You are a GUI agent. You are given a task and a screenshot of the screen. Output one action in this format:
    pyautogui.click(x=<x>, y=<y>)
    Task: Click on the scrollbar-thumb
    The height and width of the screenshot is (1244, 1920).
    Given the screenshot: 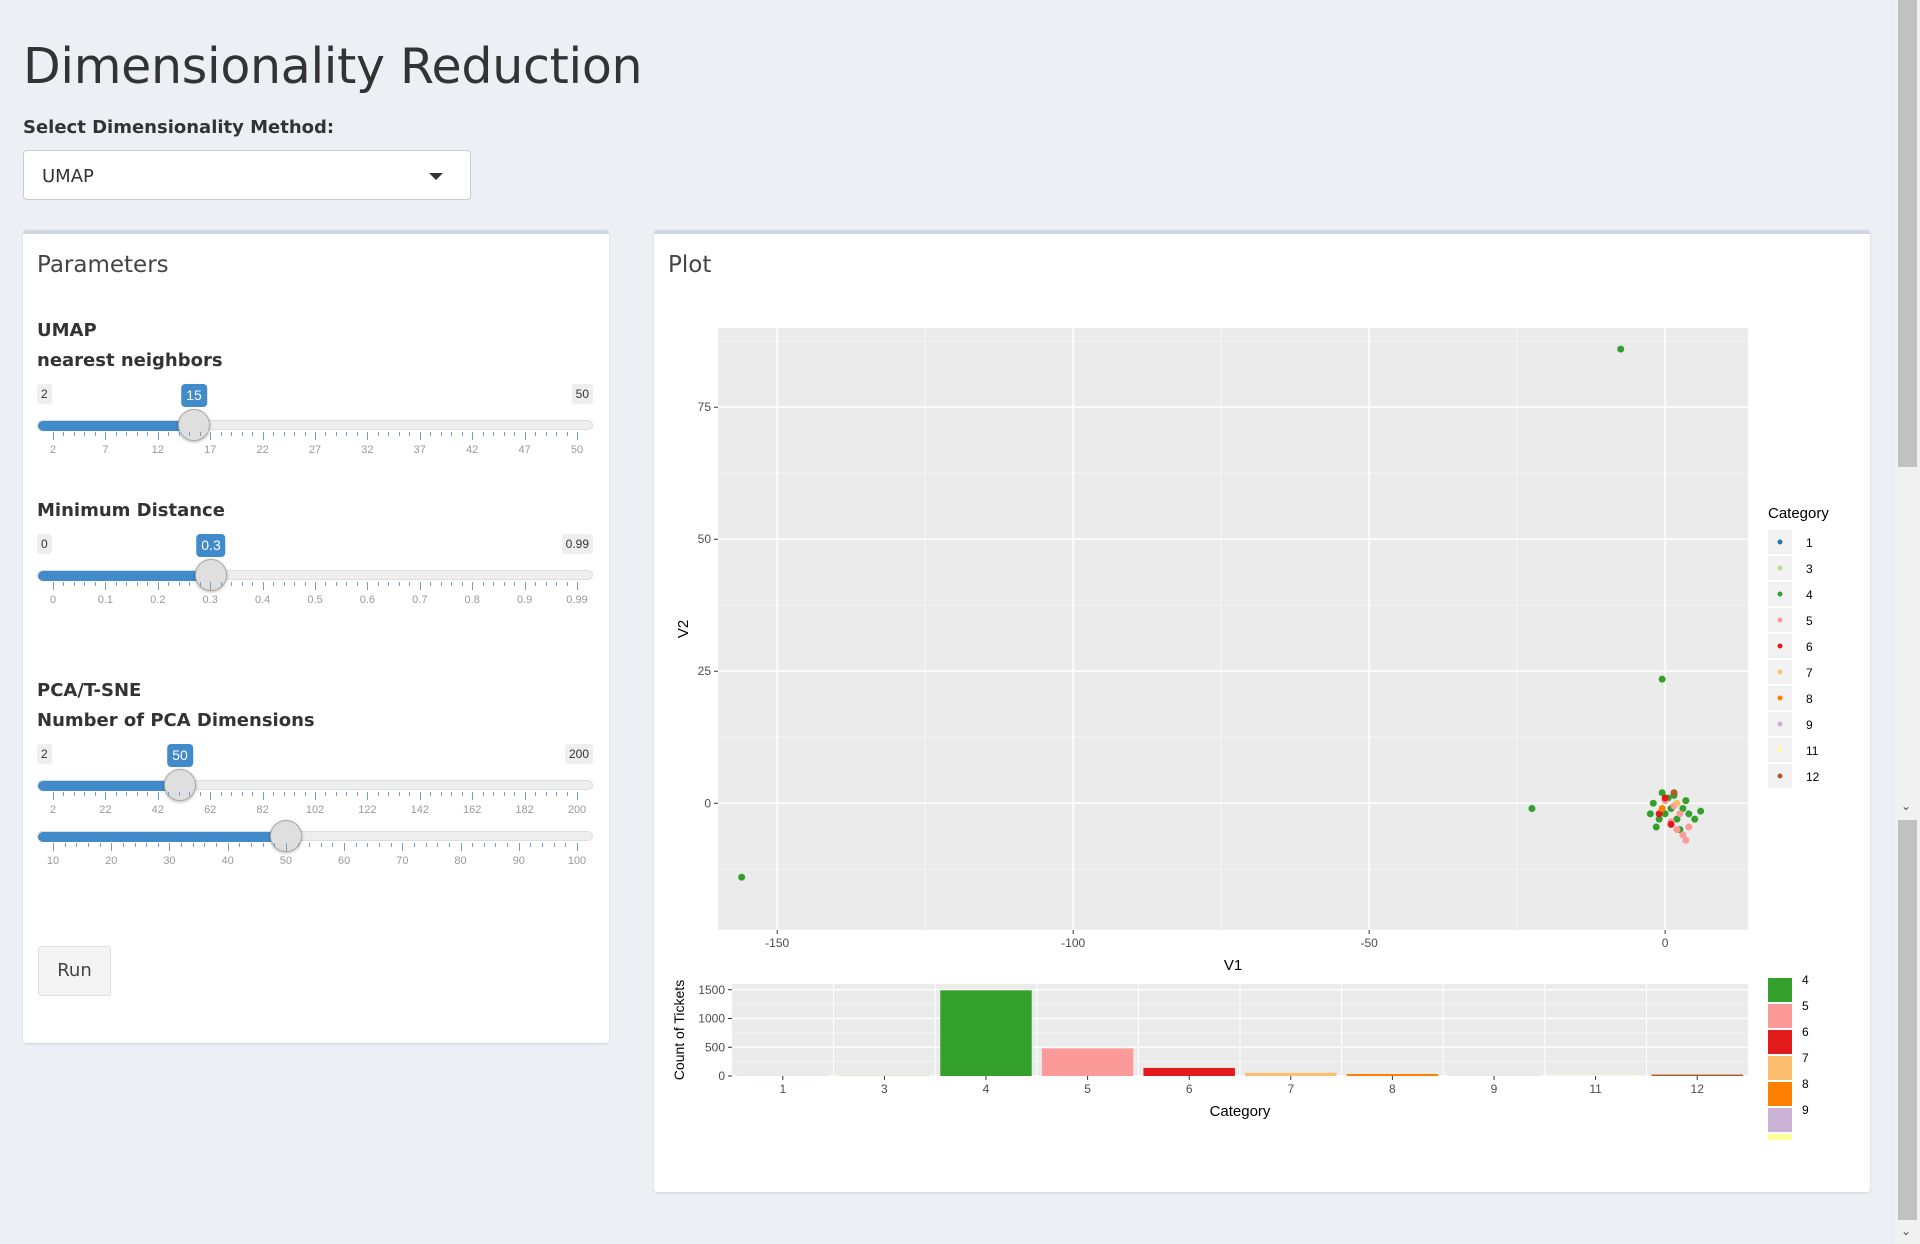 What is the action you would take?
    pyautogui.click(x=1907, y=233)
    